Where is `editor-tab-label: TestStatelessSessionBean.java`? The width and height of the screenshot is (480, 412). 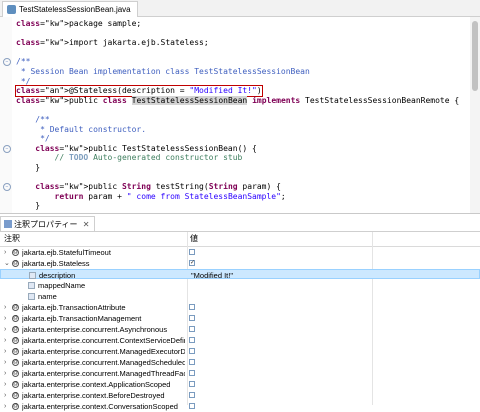
editor-tab-label: TestStatelessSessionBean.java is located at coordinates (75, 9).